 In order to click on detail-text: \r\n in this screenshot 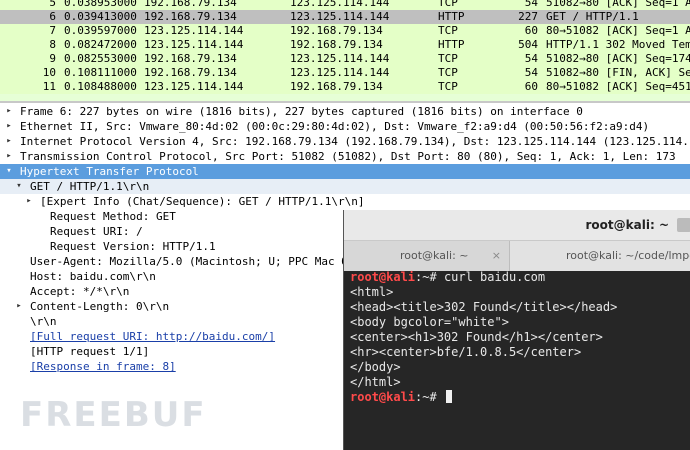, I will do `click(43, 321)`.